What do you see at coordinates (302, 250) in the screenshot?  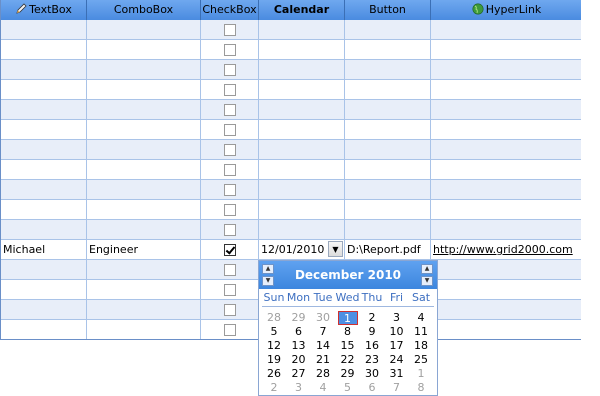 I see `calendar-cell: 12/01/2010 ▼` at bounding box center [302, 250].